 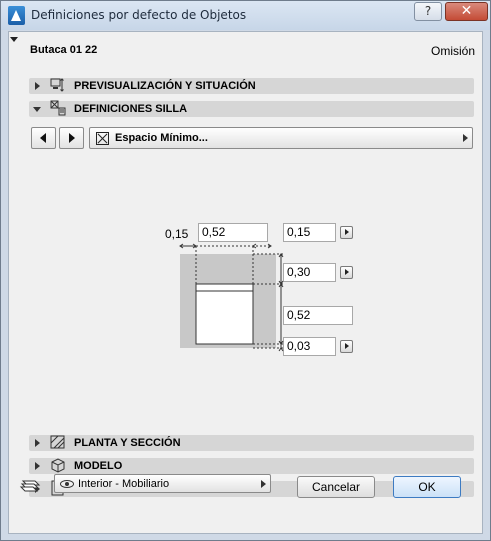 I want to click on model-cube-icon, so click(x=58, y=465).